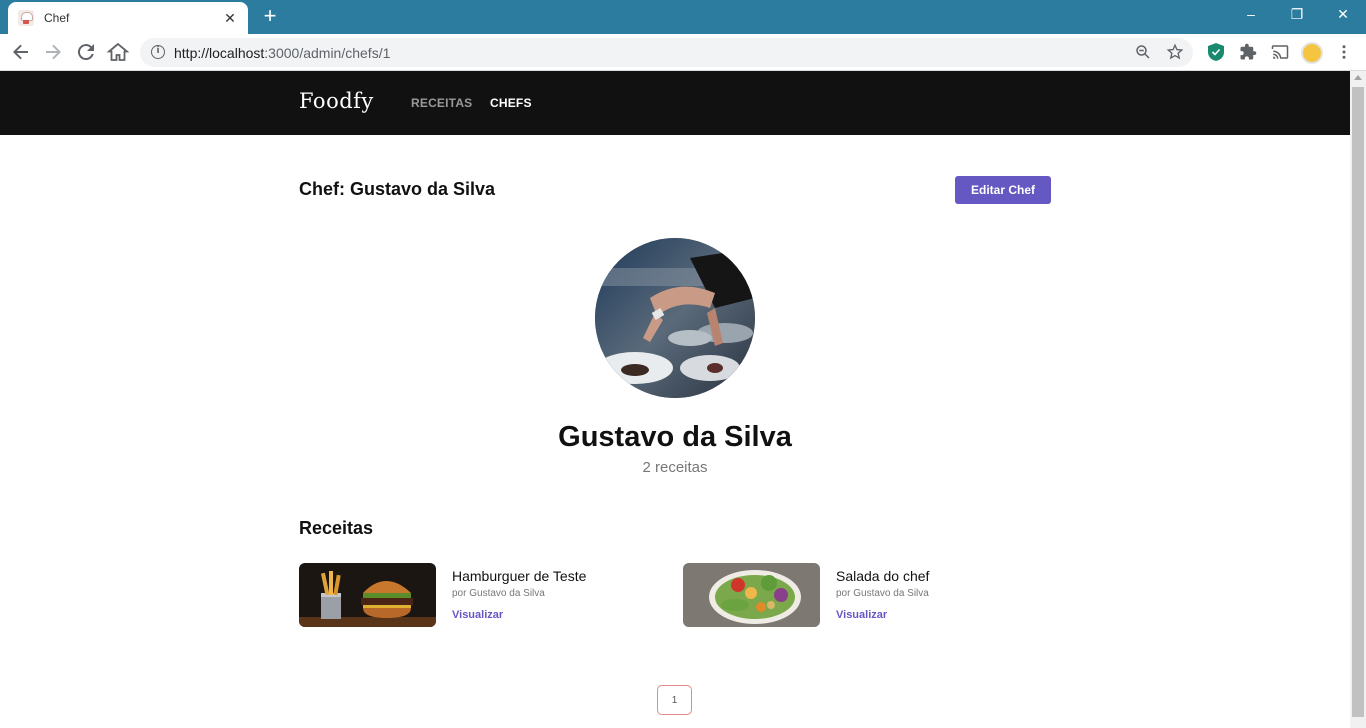  Describe the element at coordinates (57, 18) in the screenshot. I see `tab-title: Chef` at that location.